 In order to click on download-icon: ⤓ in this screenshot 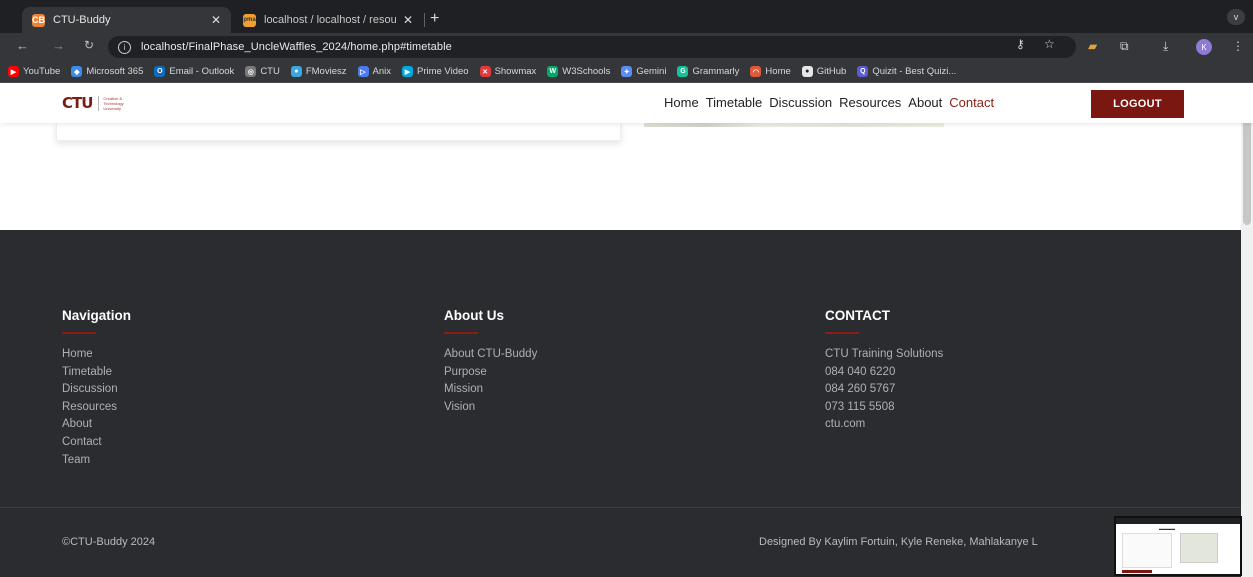, I will do `click(1165, 46)`.